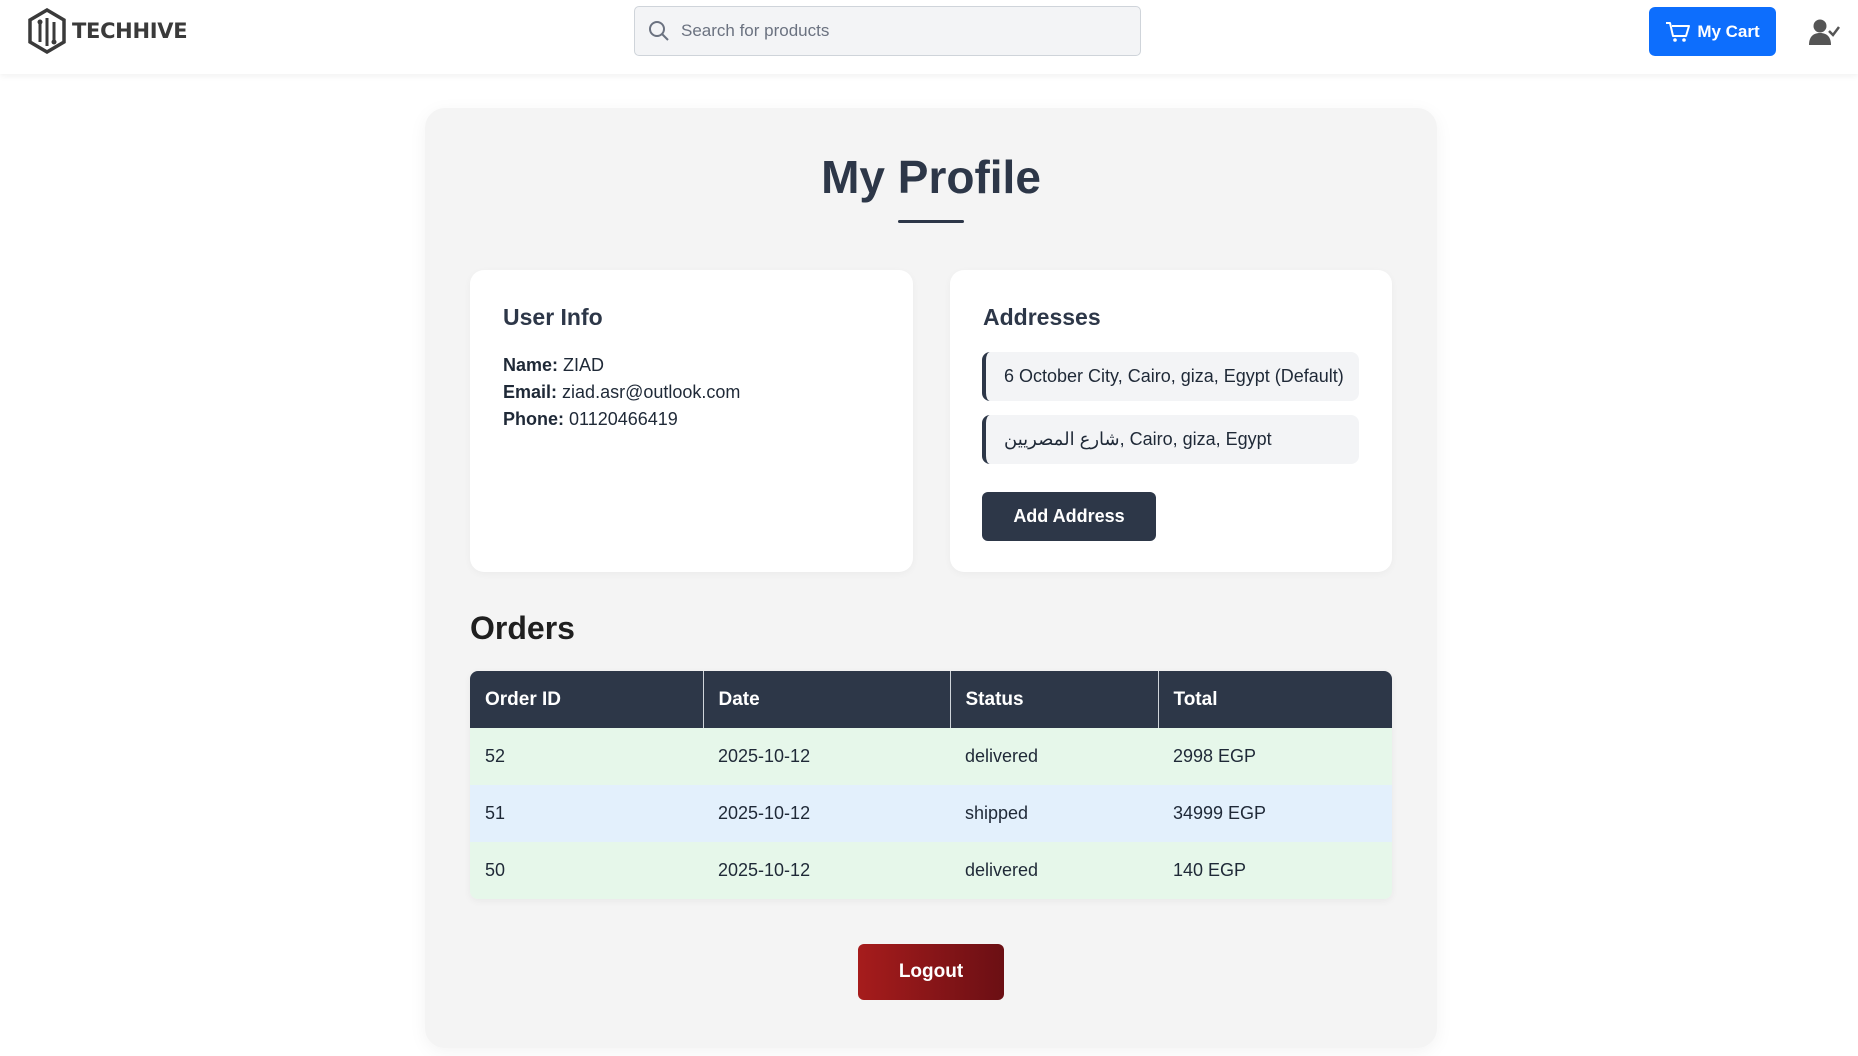 The height and width of the screenshot is (1056, 1858). I want to click on table-row: 51 2025-10-12 shipped 34999 EGP, so click(931, 813).